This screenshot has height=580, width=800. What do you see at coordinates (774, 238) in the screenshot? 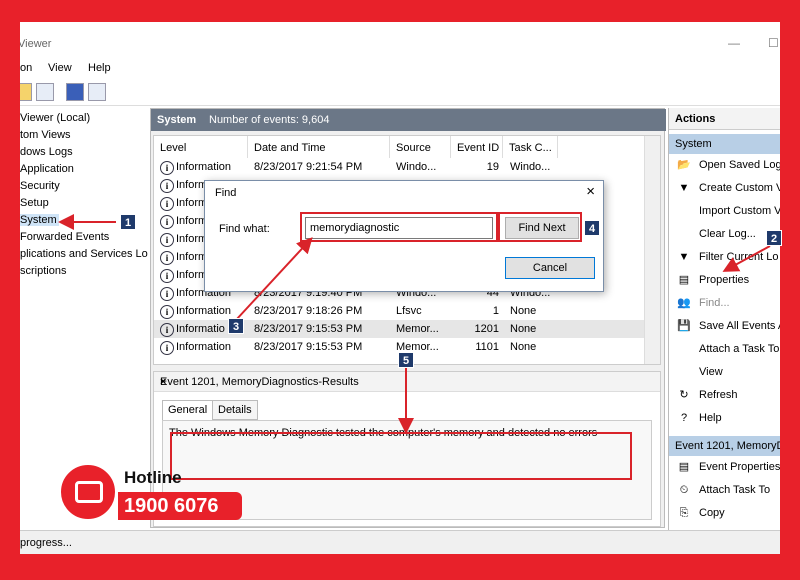
I see `callout-2: 2` at bounding box center [774, 238].